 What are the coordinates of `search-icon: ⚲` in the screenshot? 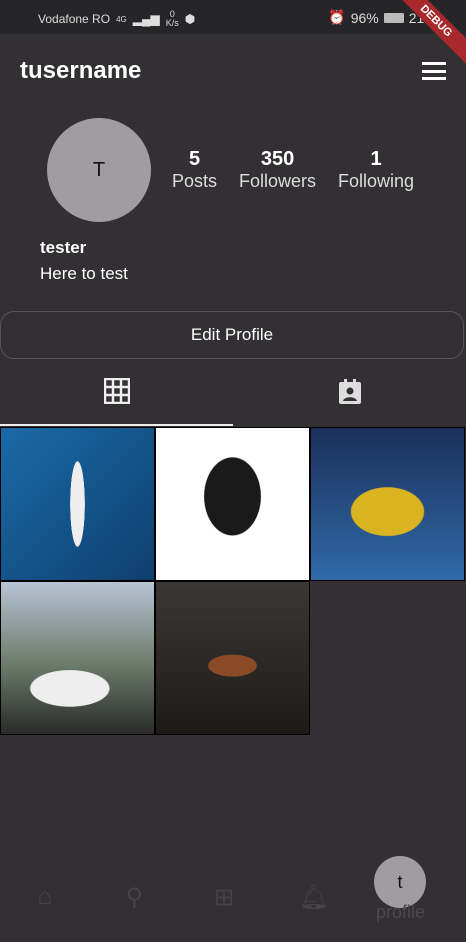 It's located at (134, 897).